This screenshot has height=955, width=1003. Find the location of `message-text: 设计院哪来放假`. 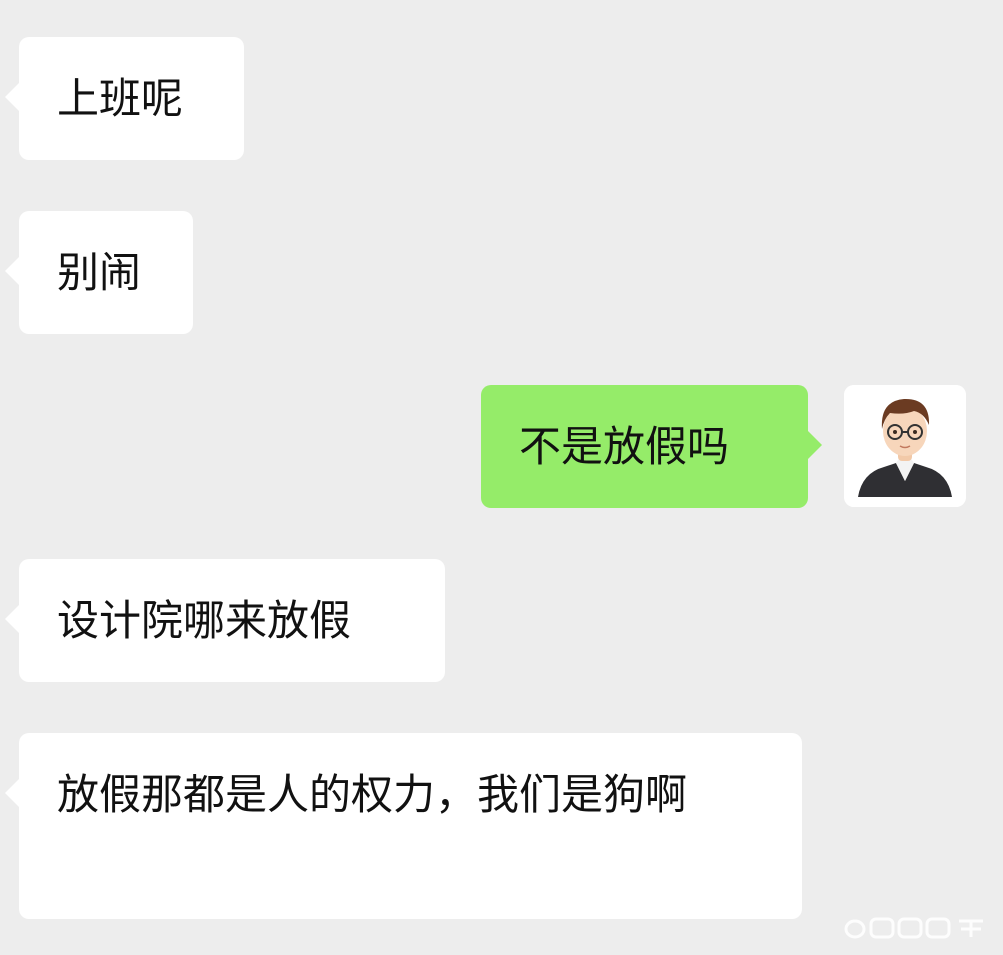

message-text: 设计院哪来放假 is located at coordinates (204, 620).